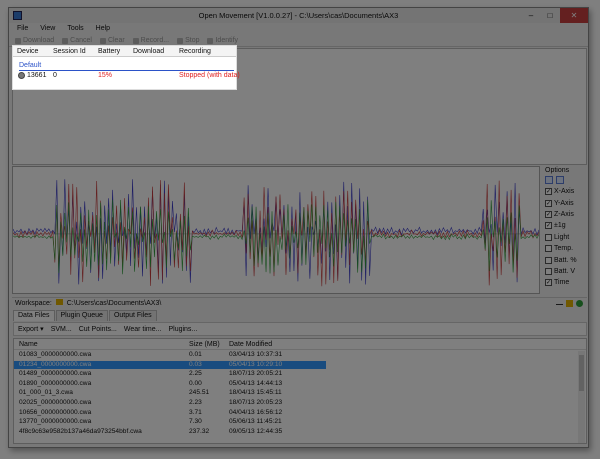 The height and width of the screenshot is (459, 600). Describe the element at coordinates (195, 402) in the screenshot. I see `file-size: 2.23` at that location.